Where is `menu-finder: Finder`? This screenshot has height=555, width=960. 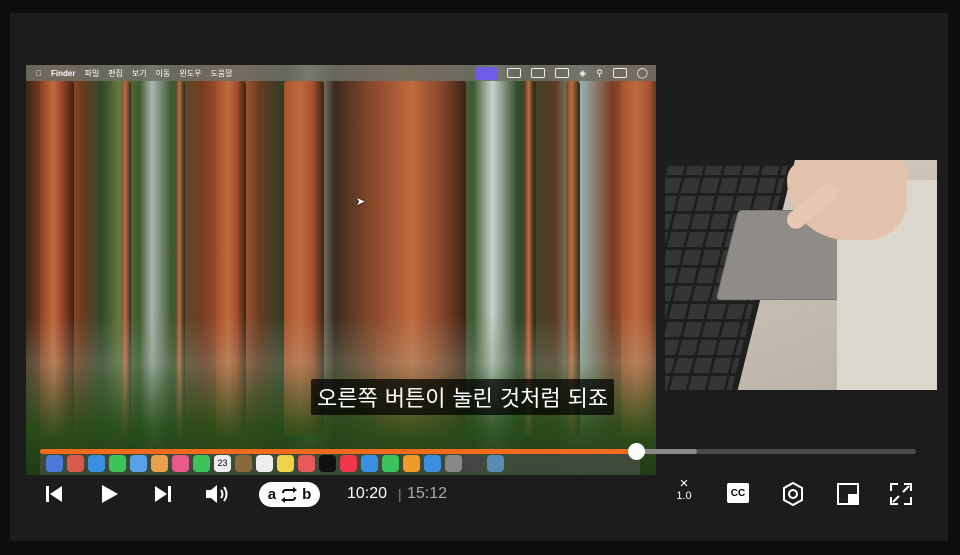 menu-finder: Finder is located at coordinates (60, 73).